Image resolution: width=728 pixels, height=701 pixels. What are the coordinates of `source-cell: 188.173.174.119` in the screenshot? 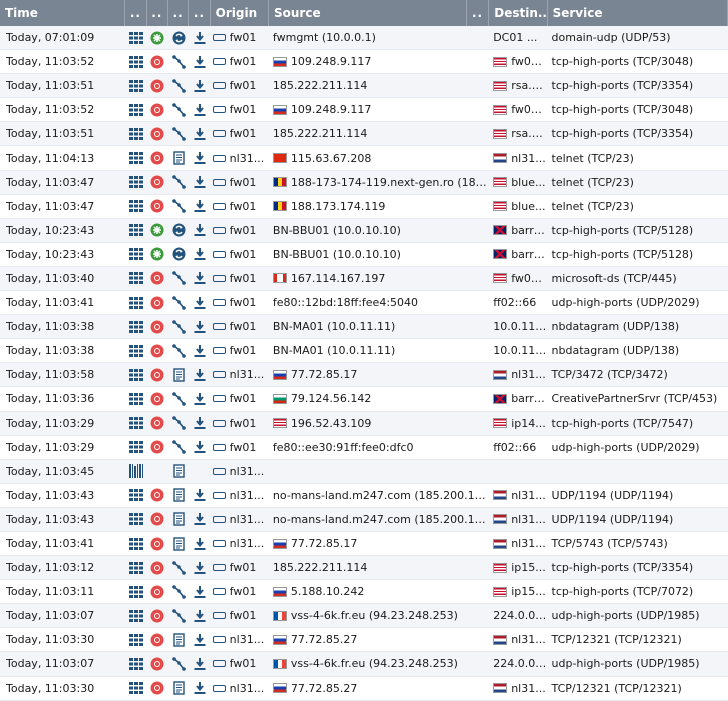 It's located at (379, 206).